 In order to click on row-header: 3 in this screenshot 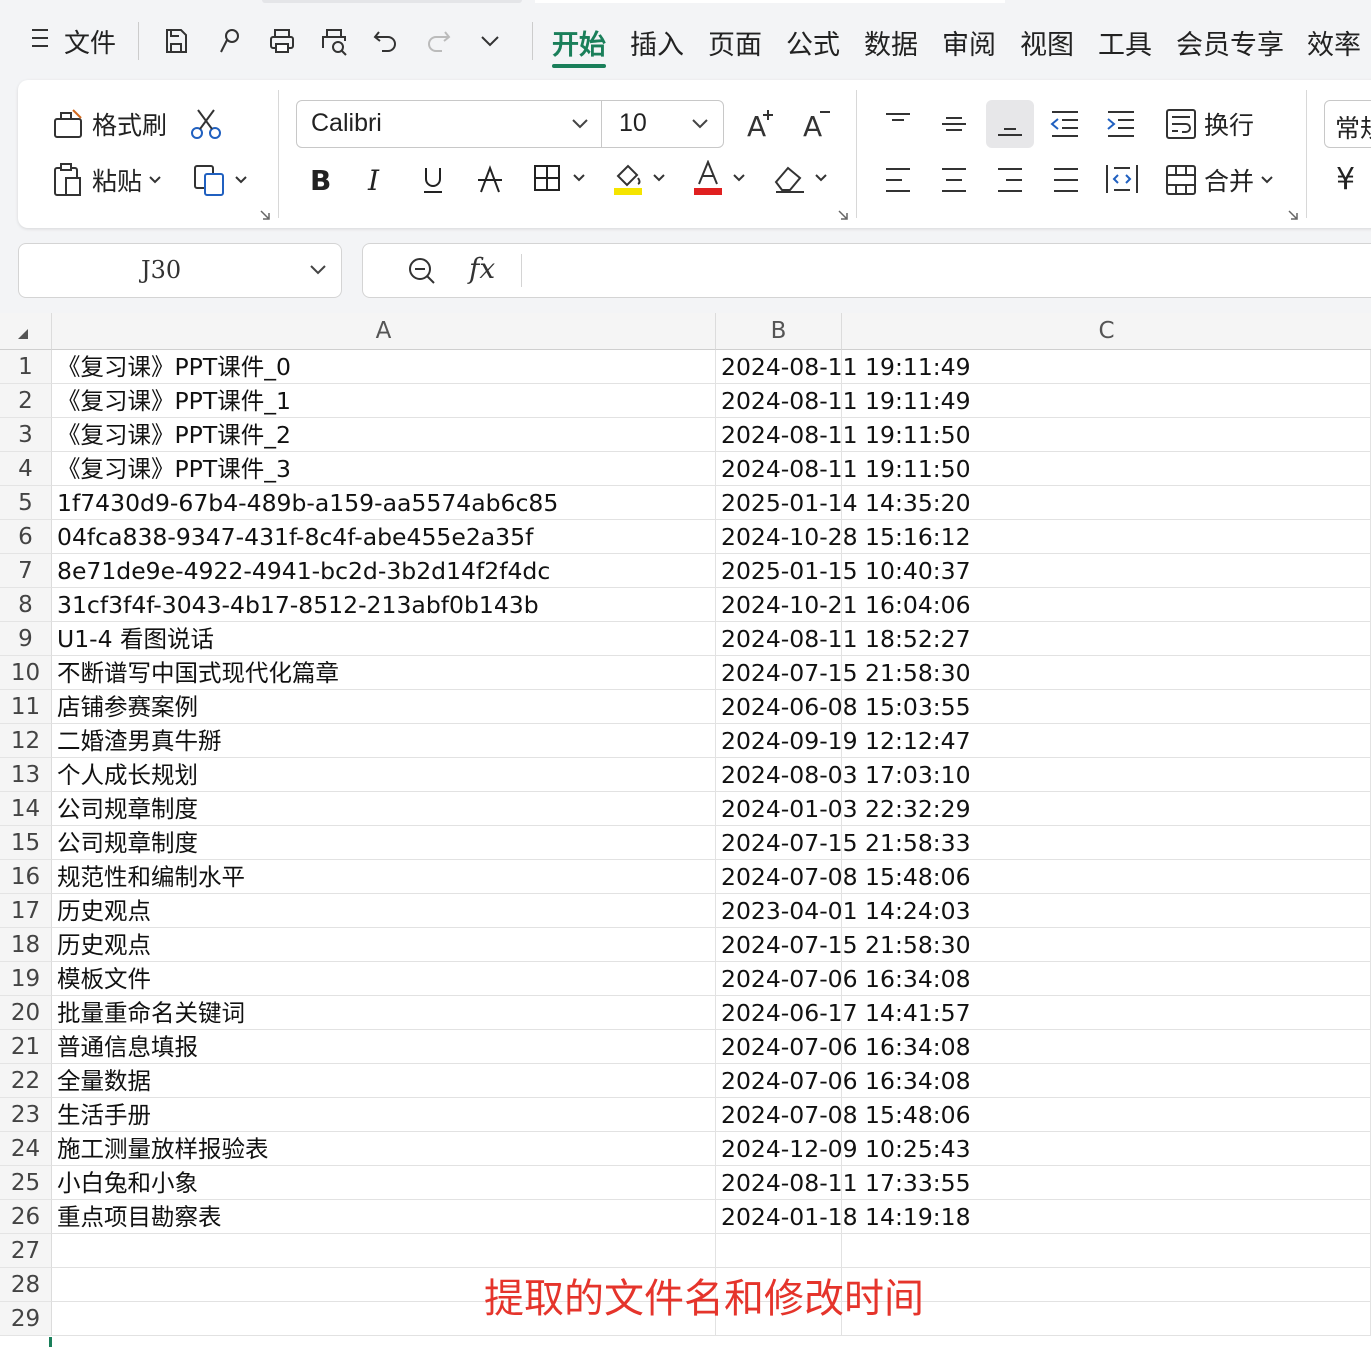, I will do `click(26, 435)`.